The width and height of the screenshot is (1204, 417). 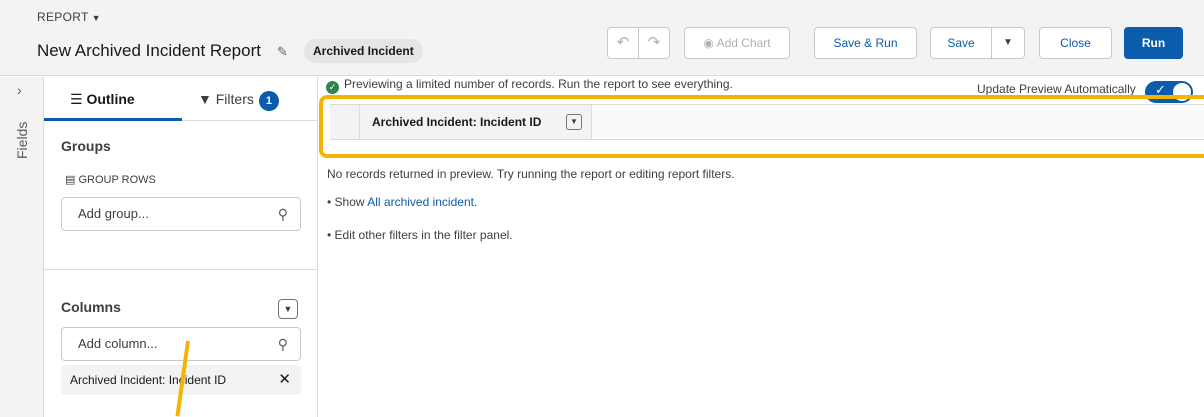 What do you see at coordinates (91, 307) in the screenshot?
I see `columns-title: Columns` at bounding box center [91, 307].